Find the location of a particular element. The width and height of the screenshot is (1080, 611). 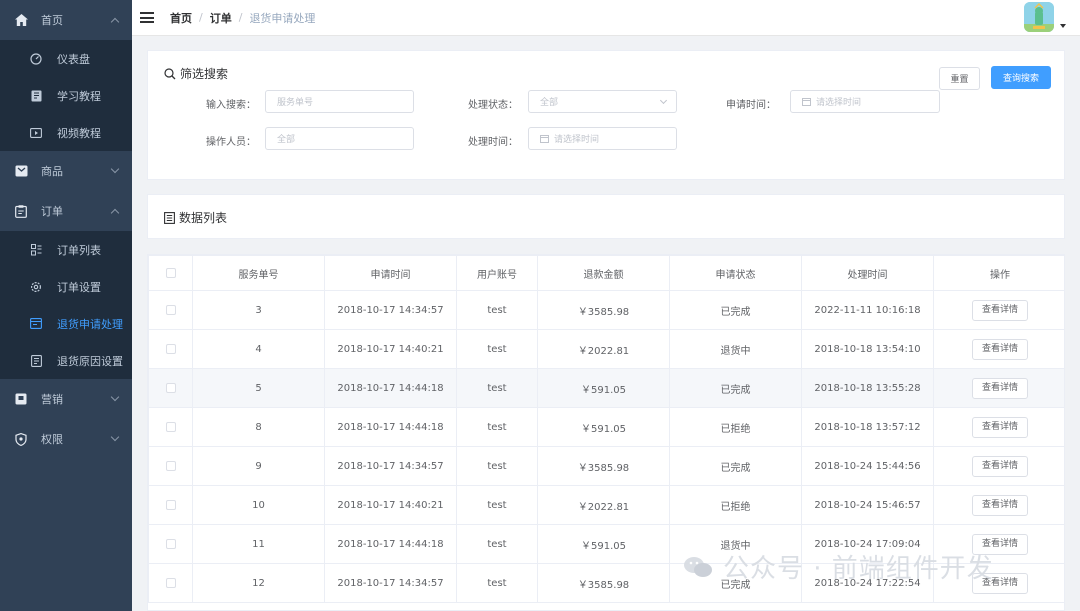

sidebar-item-marketing: 营销 is located at coordinates (66, 399).